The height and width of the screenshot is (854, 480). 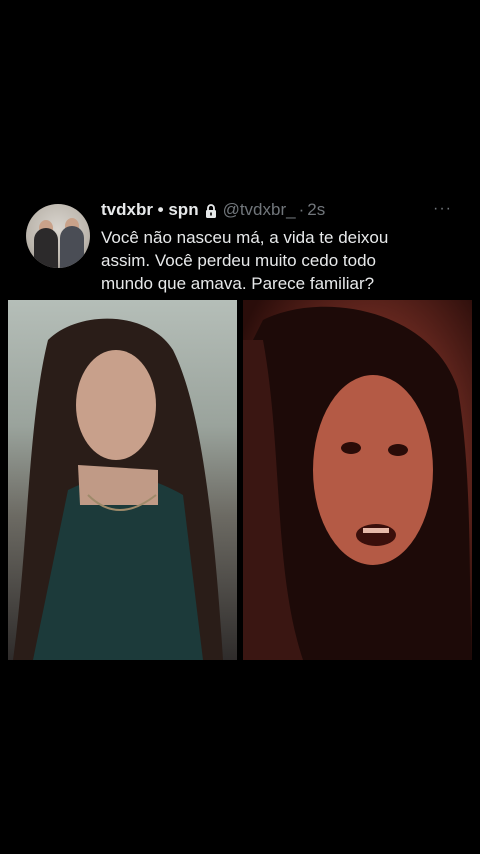 I want to click on more-icon: ···, so click(x=442, y=209).